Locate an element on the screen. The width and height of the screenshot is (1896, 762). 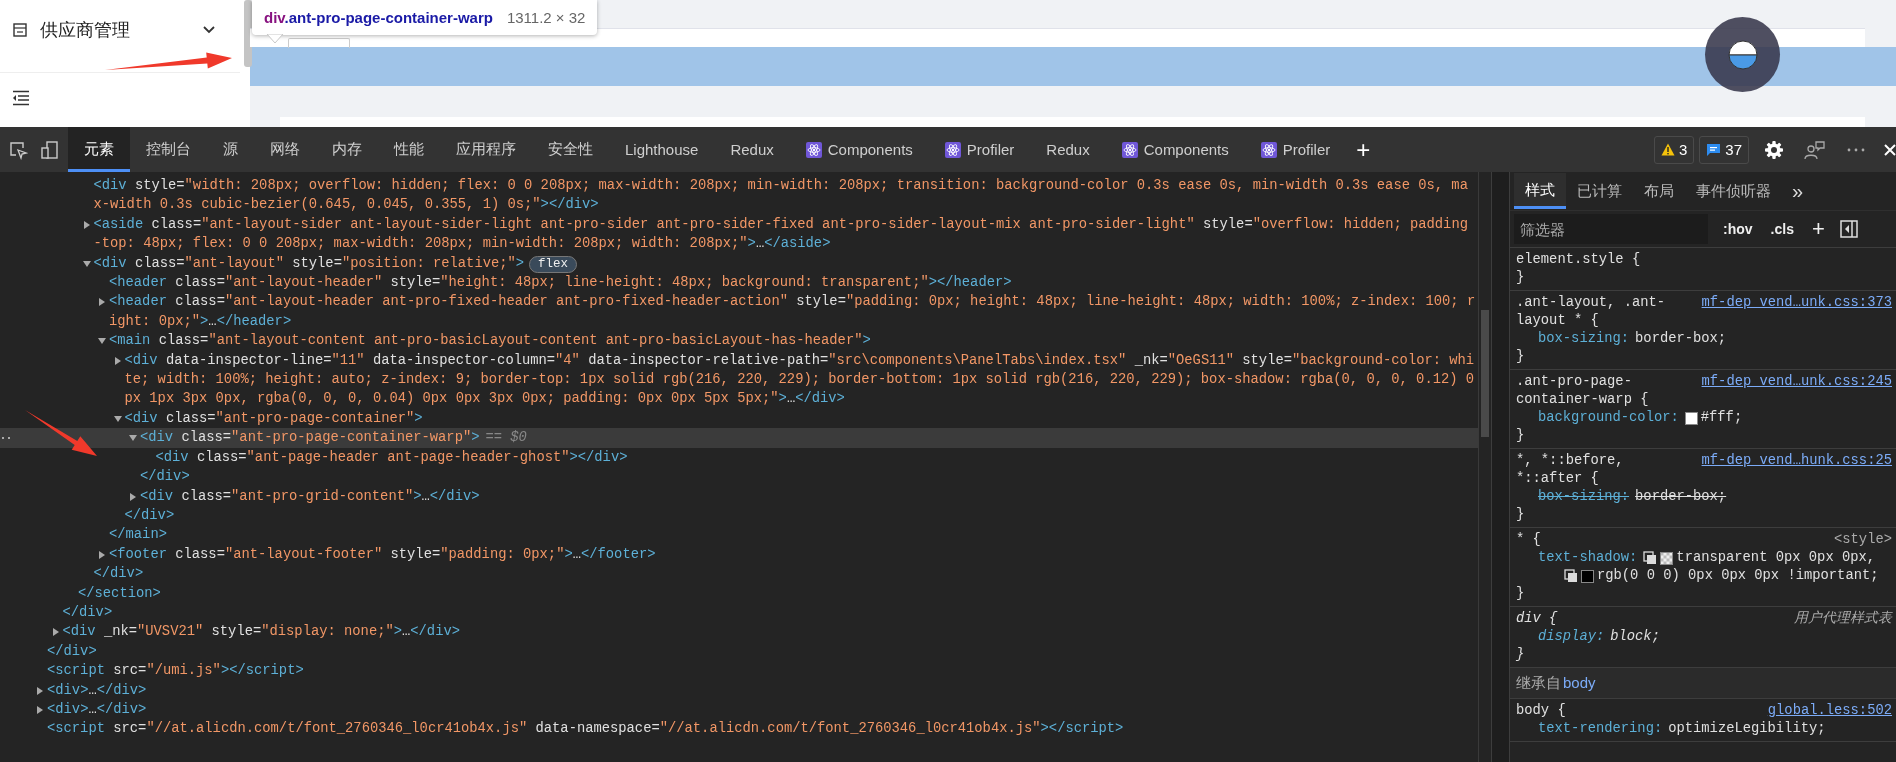
property-name: background-color: is located at coordinates (1608, 418).